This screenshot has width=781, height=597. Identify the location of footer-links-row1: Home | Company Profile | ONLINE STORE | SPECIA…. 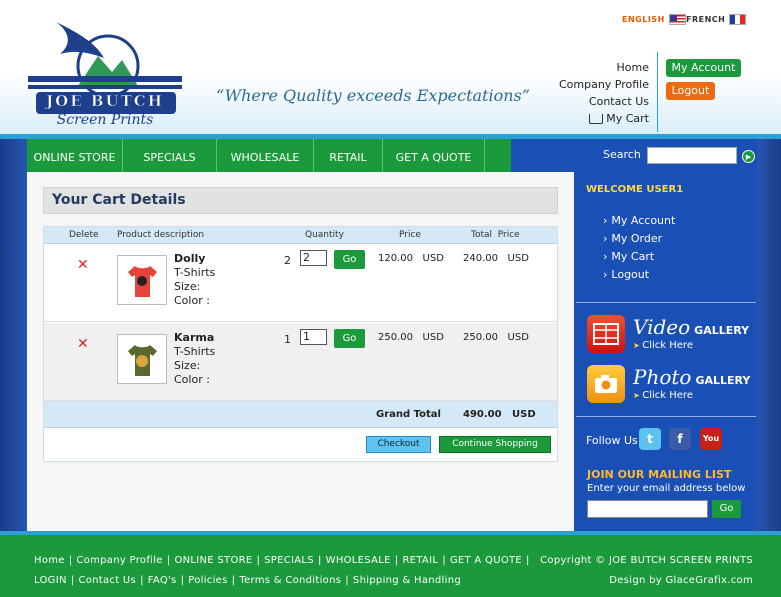
(282, 560).